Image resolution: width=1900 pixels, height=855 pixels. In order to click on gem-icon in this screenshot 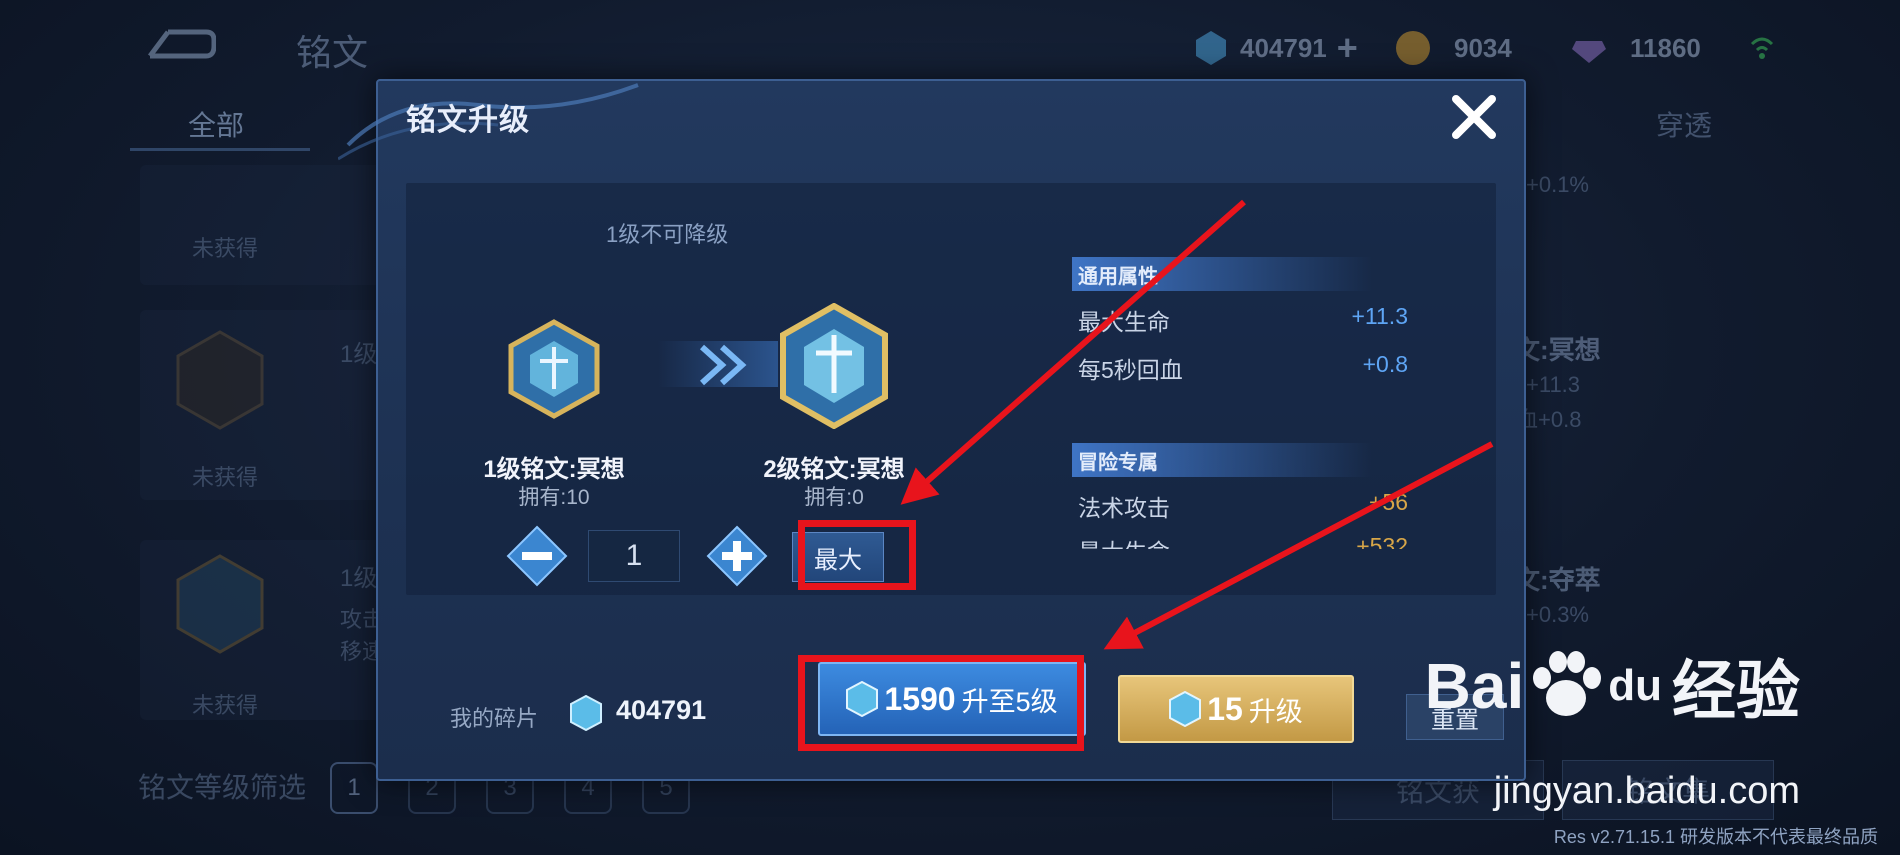, I will do `click(1589, 52)`.